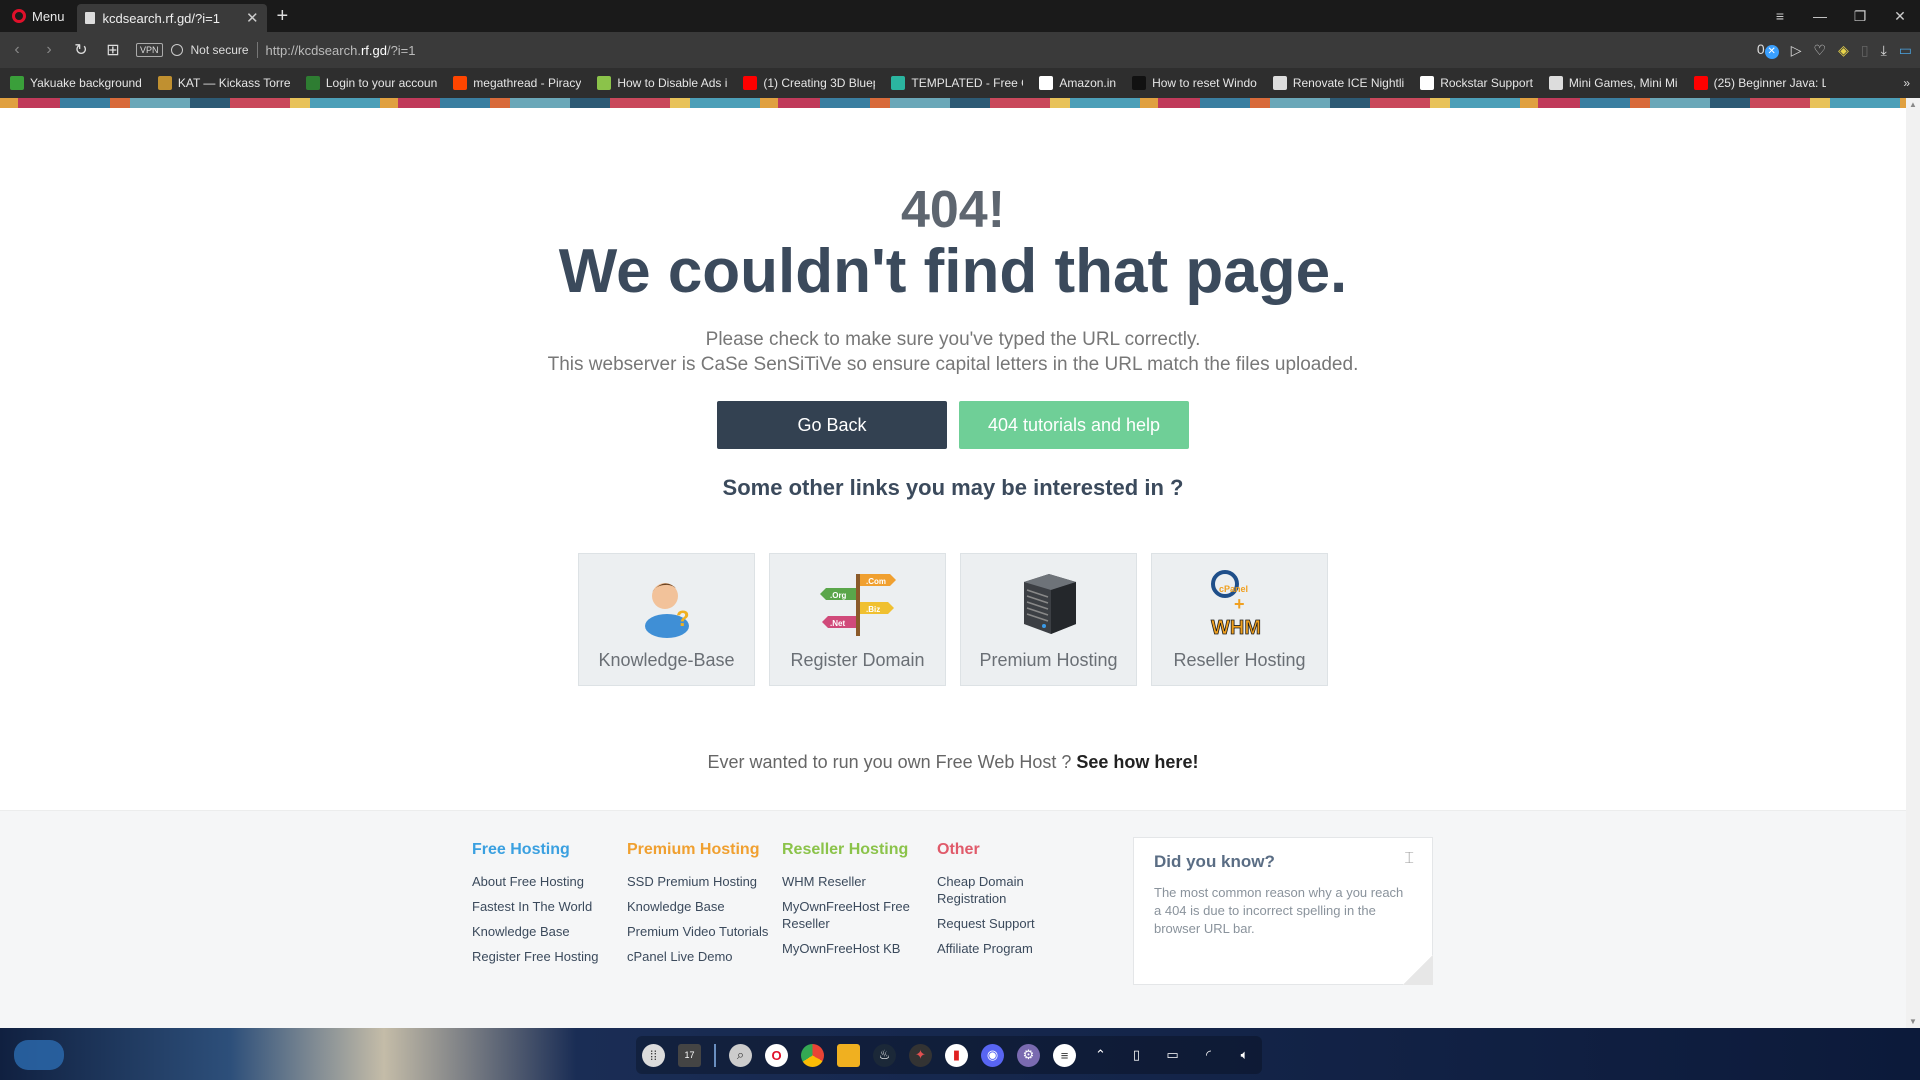 The width and height of the screenshot is (1920, 1080). Describe the element at coordinates (1884, 50) in the screenshot. I see `download-icon: ⤓` at that location.